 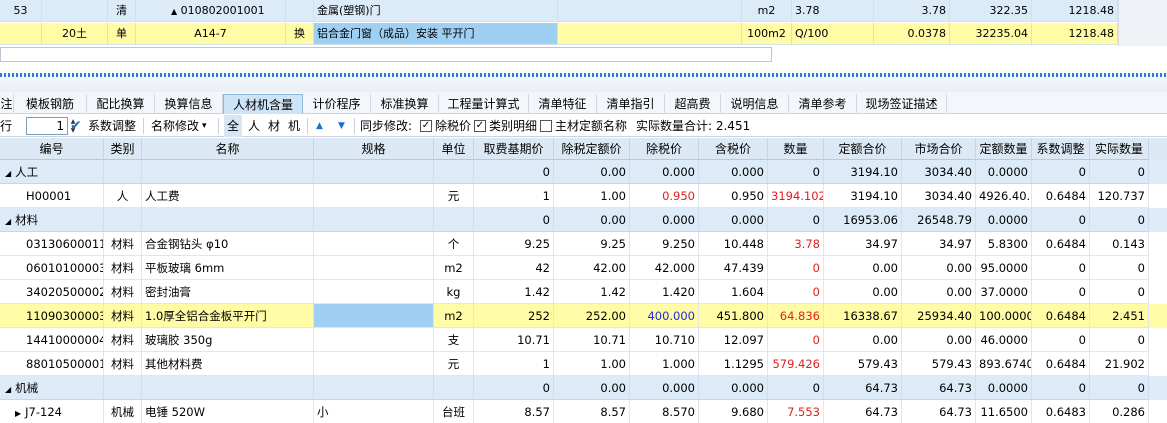 I want to click on cell-market-total: 64.73, so click(x=939, y=388).